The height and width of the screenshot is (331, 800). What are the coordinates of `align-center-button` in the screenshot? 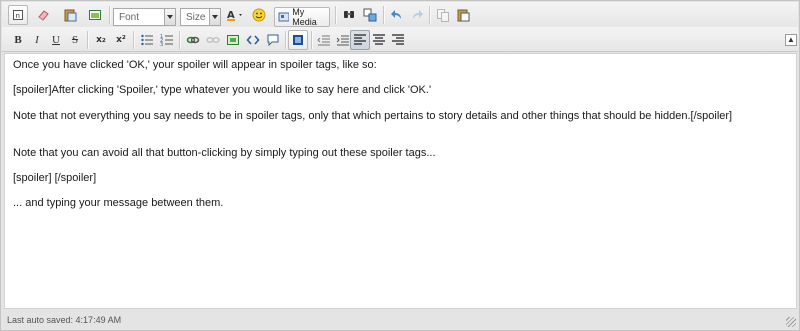 It's located at (379, 40).